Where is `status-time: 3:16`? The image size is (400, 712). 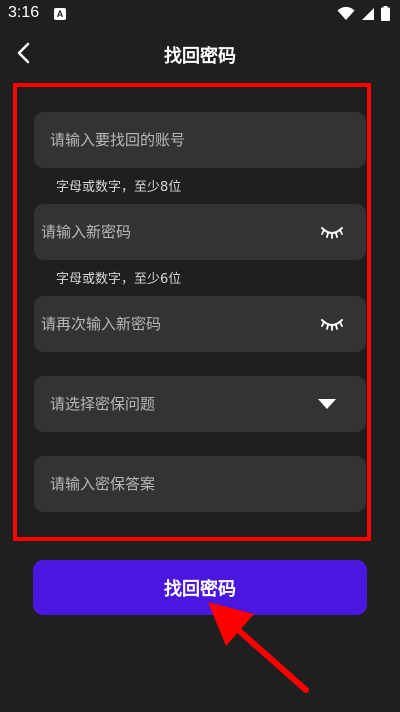 status-time: 3:16 is located at coordinates (24, 12).